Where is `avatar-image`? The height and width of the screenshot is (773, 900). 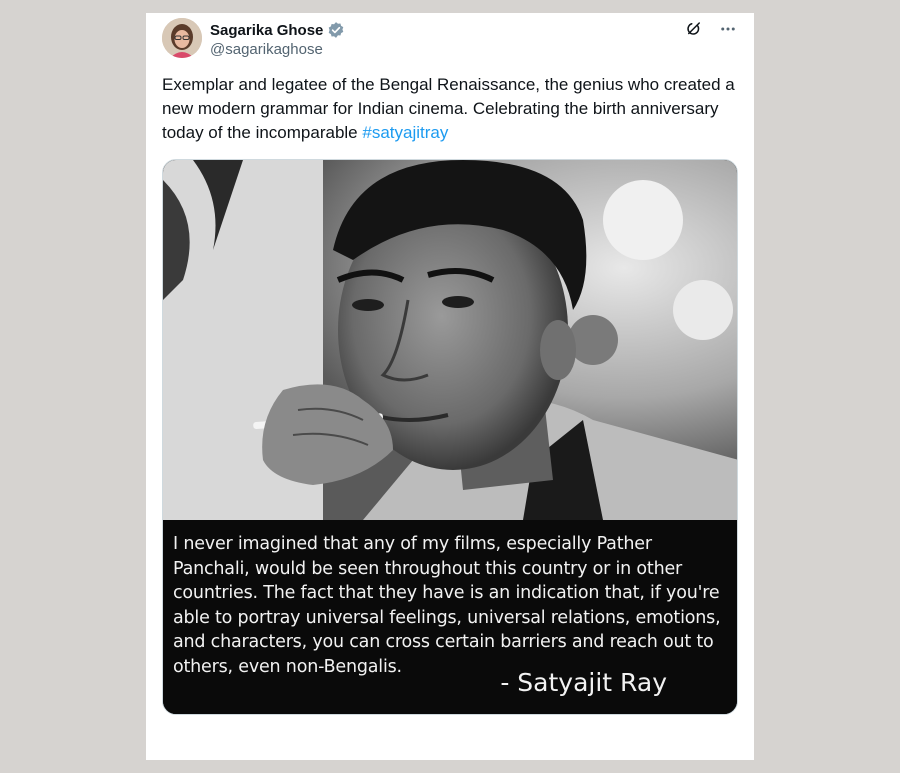
avatar-image is located at coordinates (182, 38).